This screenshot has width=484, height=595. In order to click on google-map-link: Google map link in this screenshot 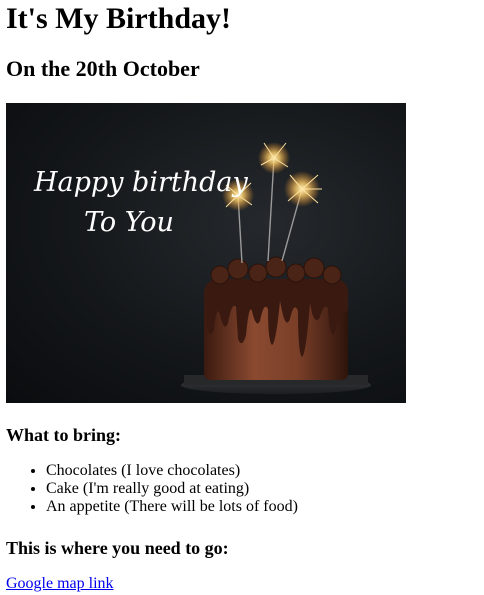, I will do `click(60, 584)`.